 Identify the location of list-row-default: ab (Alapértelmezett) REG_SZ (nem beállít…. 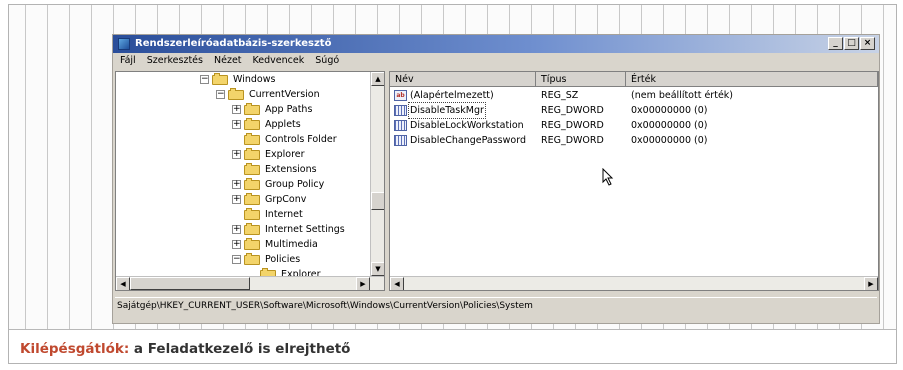
(634, 95).